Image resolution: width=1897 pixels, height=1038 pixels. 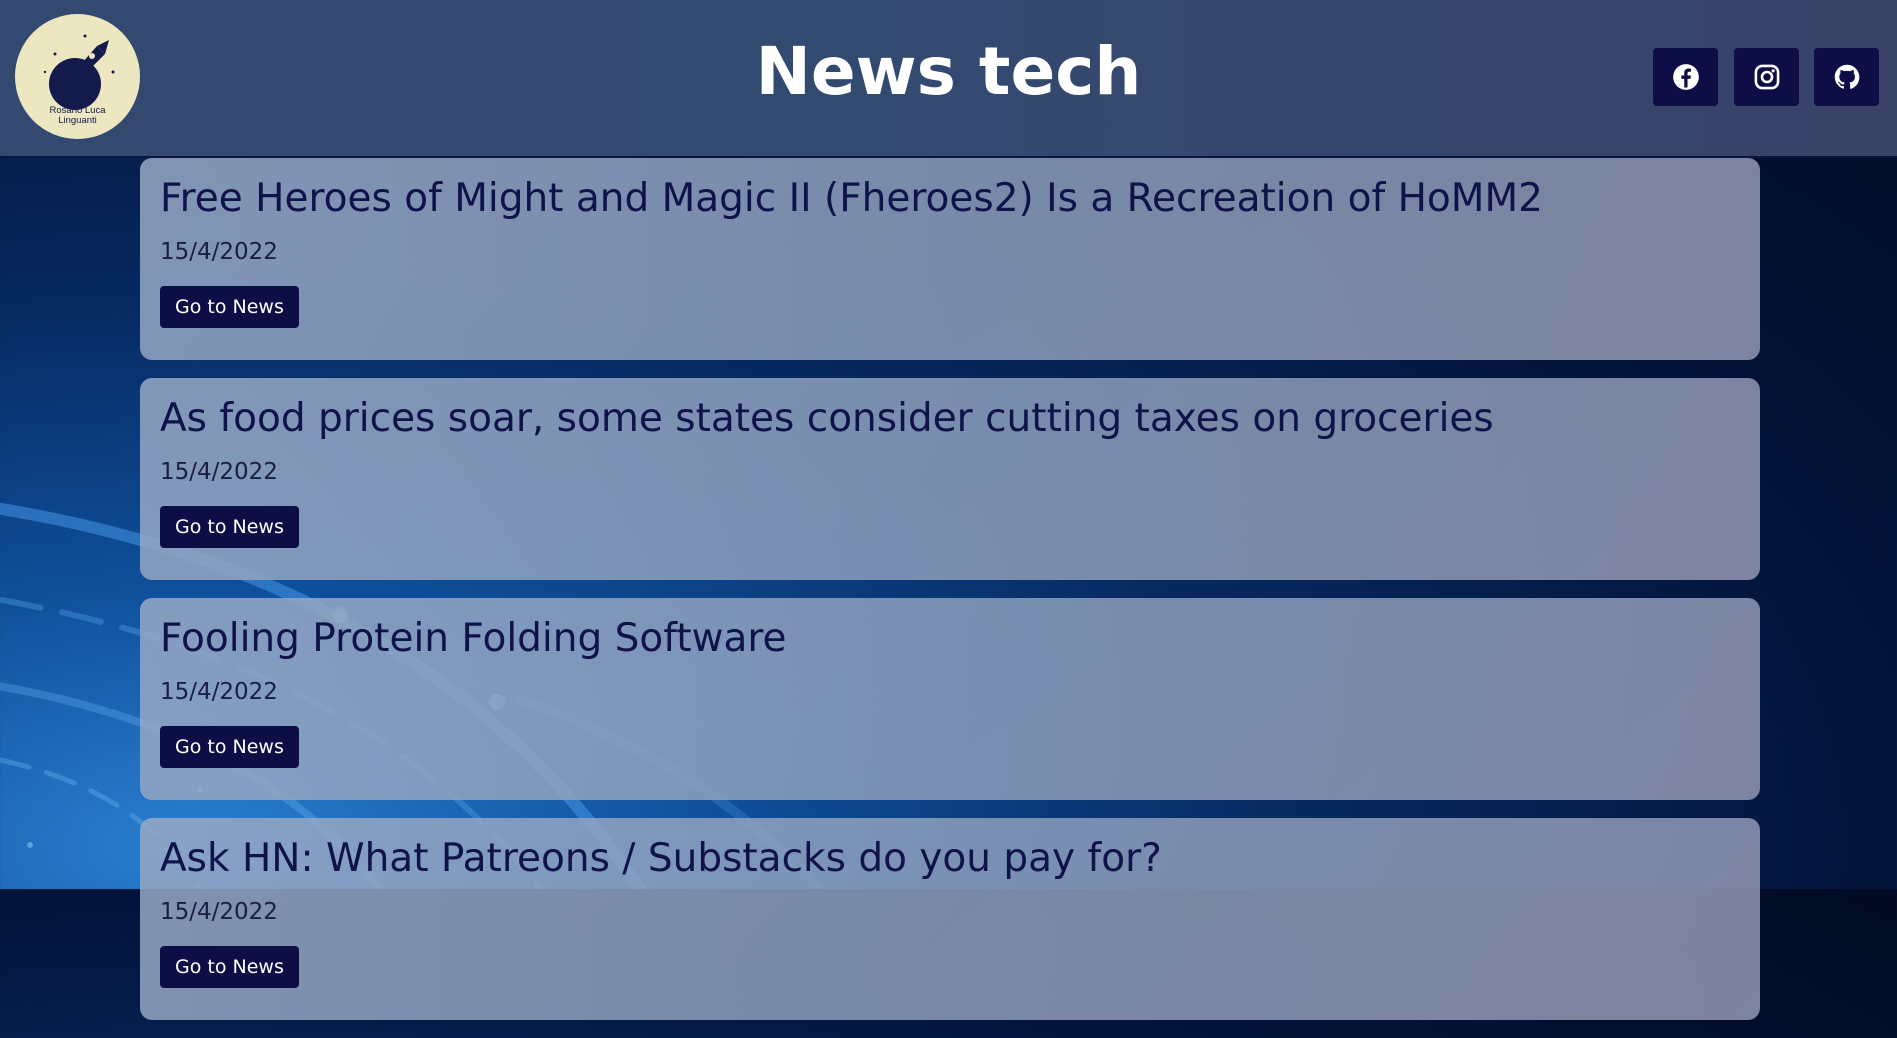 What do you see at coordinates (77, 120) in the screenshot?
I see `logo-text-line2: Linguanti` at bounding box center [77, 120].